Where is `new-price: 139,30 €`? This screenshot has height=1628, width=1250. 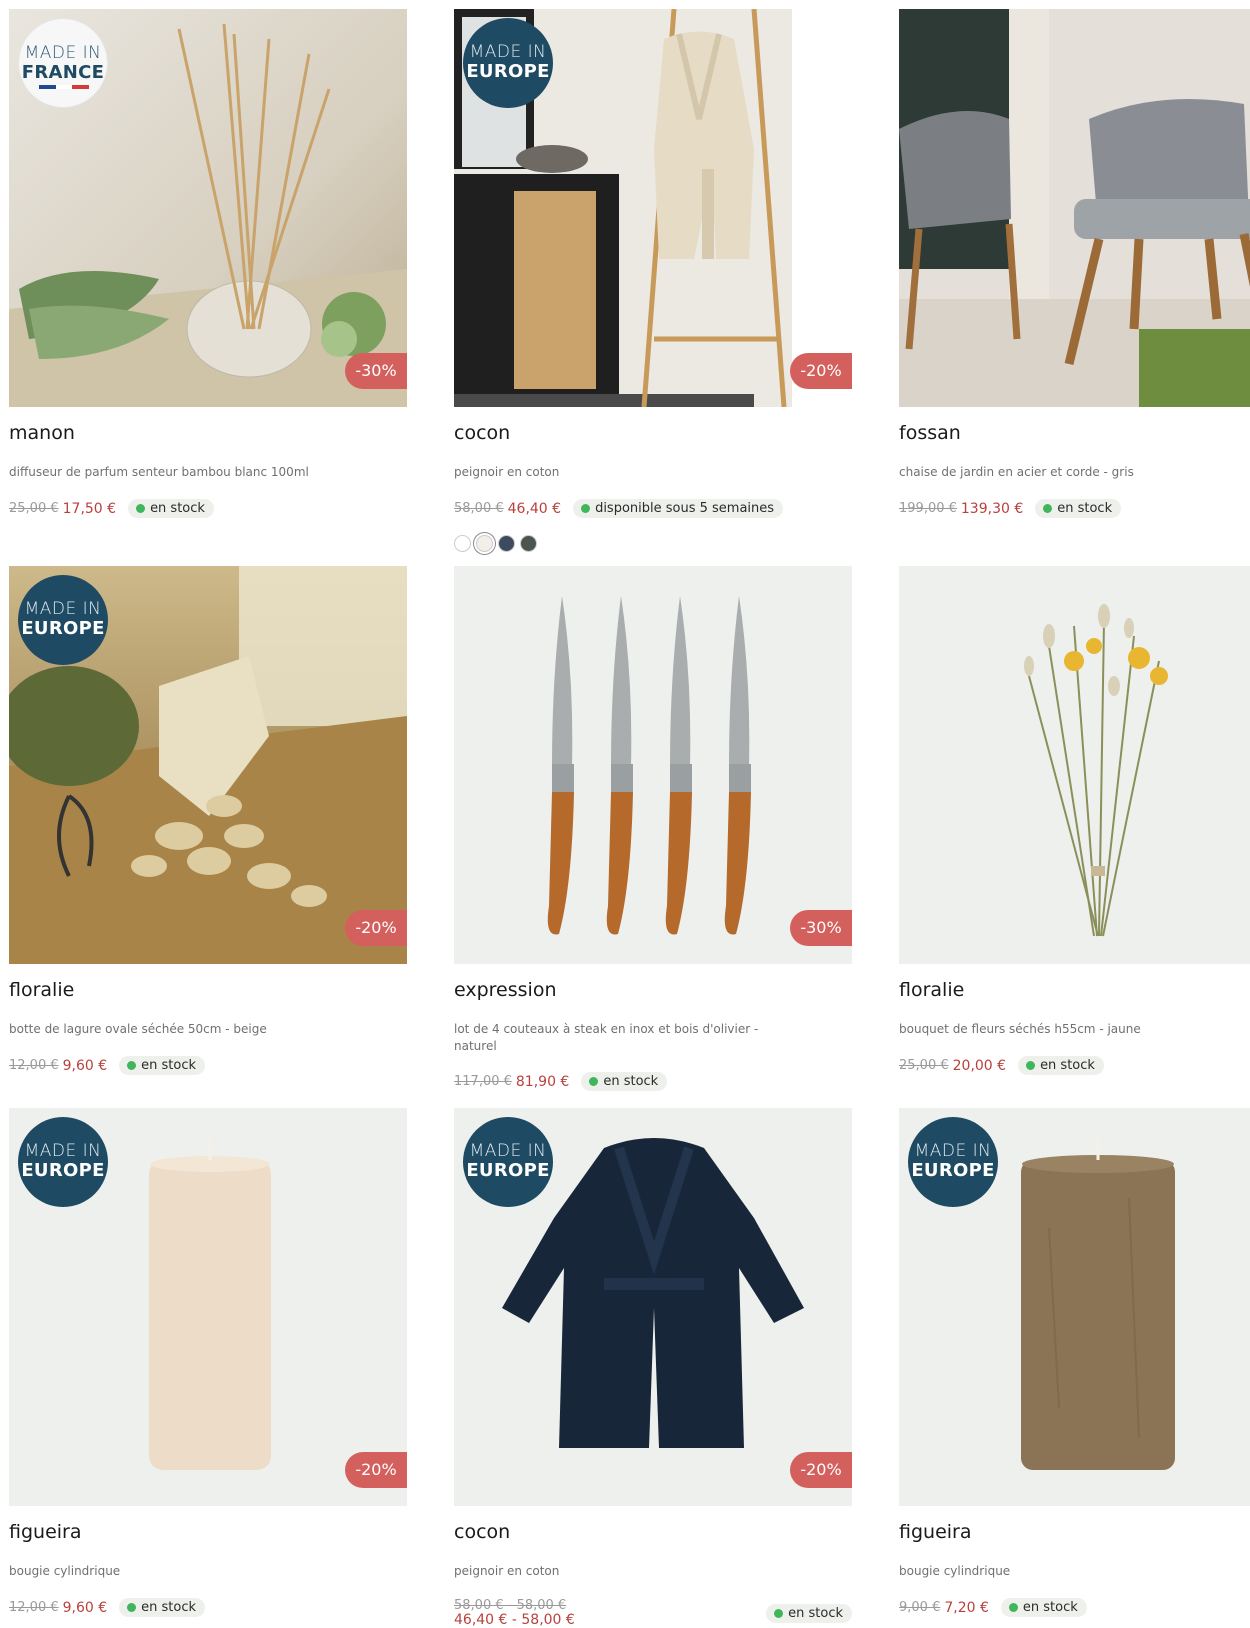
new-price: 139,30 € is located at coordinates (992, 508).